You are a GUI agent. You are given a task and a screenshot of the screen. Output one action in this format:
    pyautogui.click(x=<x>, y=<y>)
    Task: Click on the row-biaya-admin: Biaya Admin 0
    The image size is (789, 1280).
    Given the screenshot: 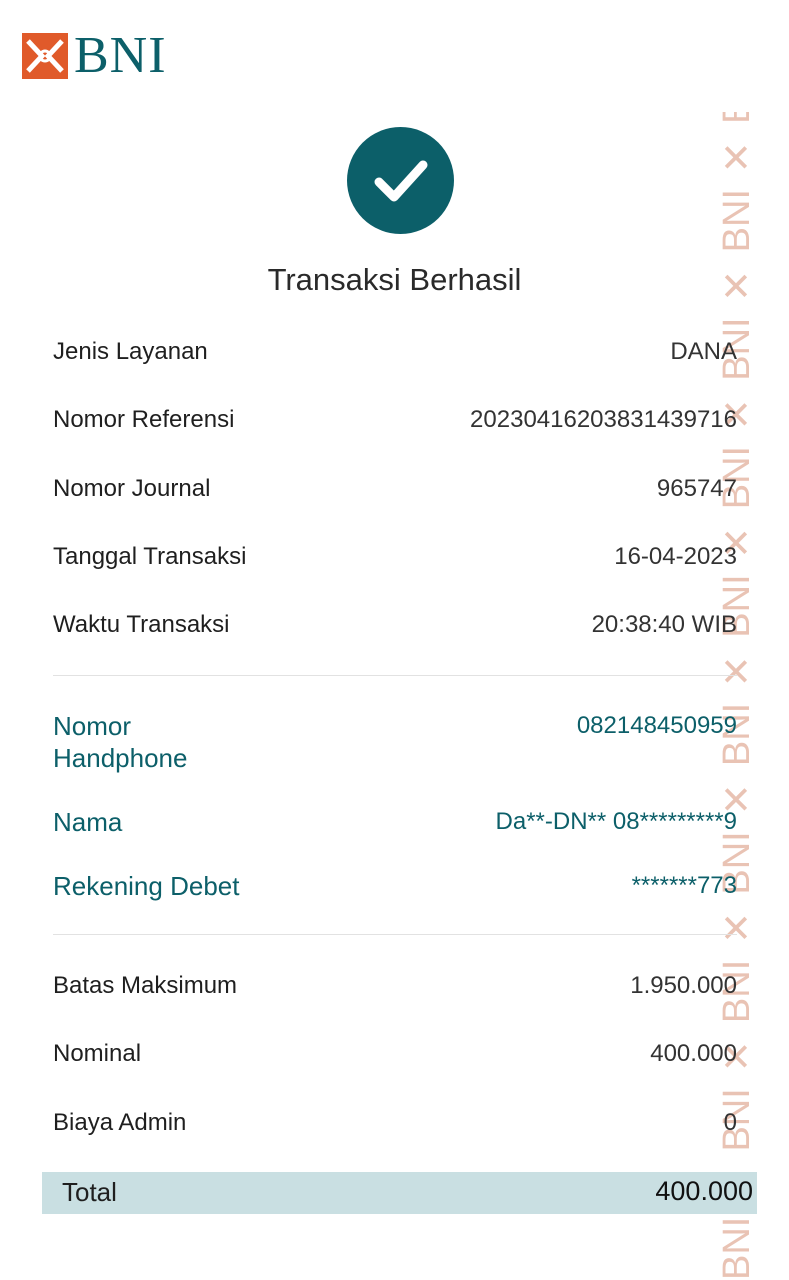 What is the action you would take?
    pyautogui.click(x=395, y=1123)
    